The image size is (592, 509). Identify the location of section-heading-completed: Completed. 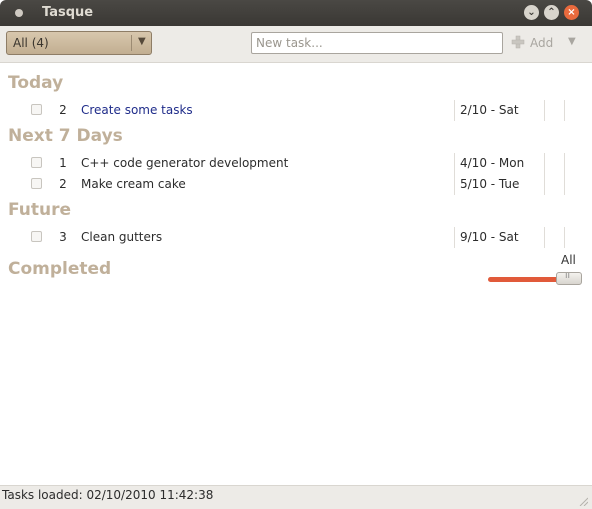
(60, 269).